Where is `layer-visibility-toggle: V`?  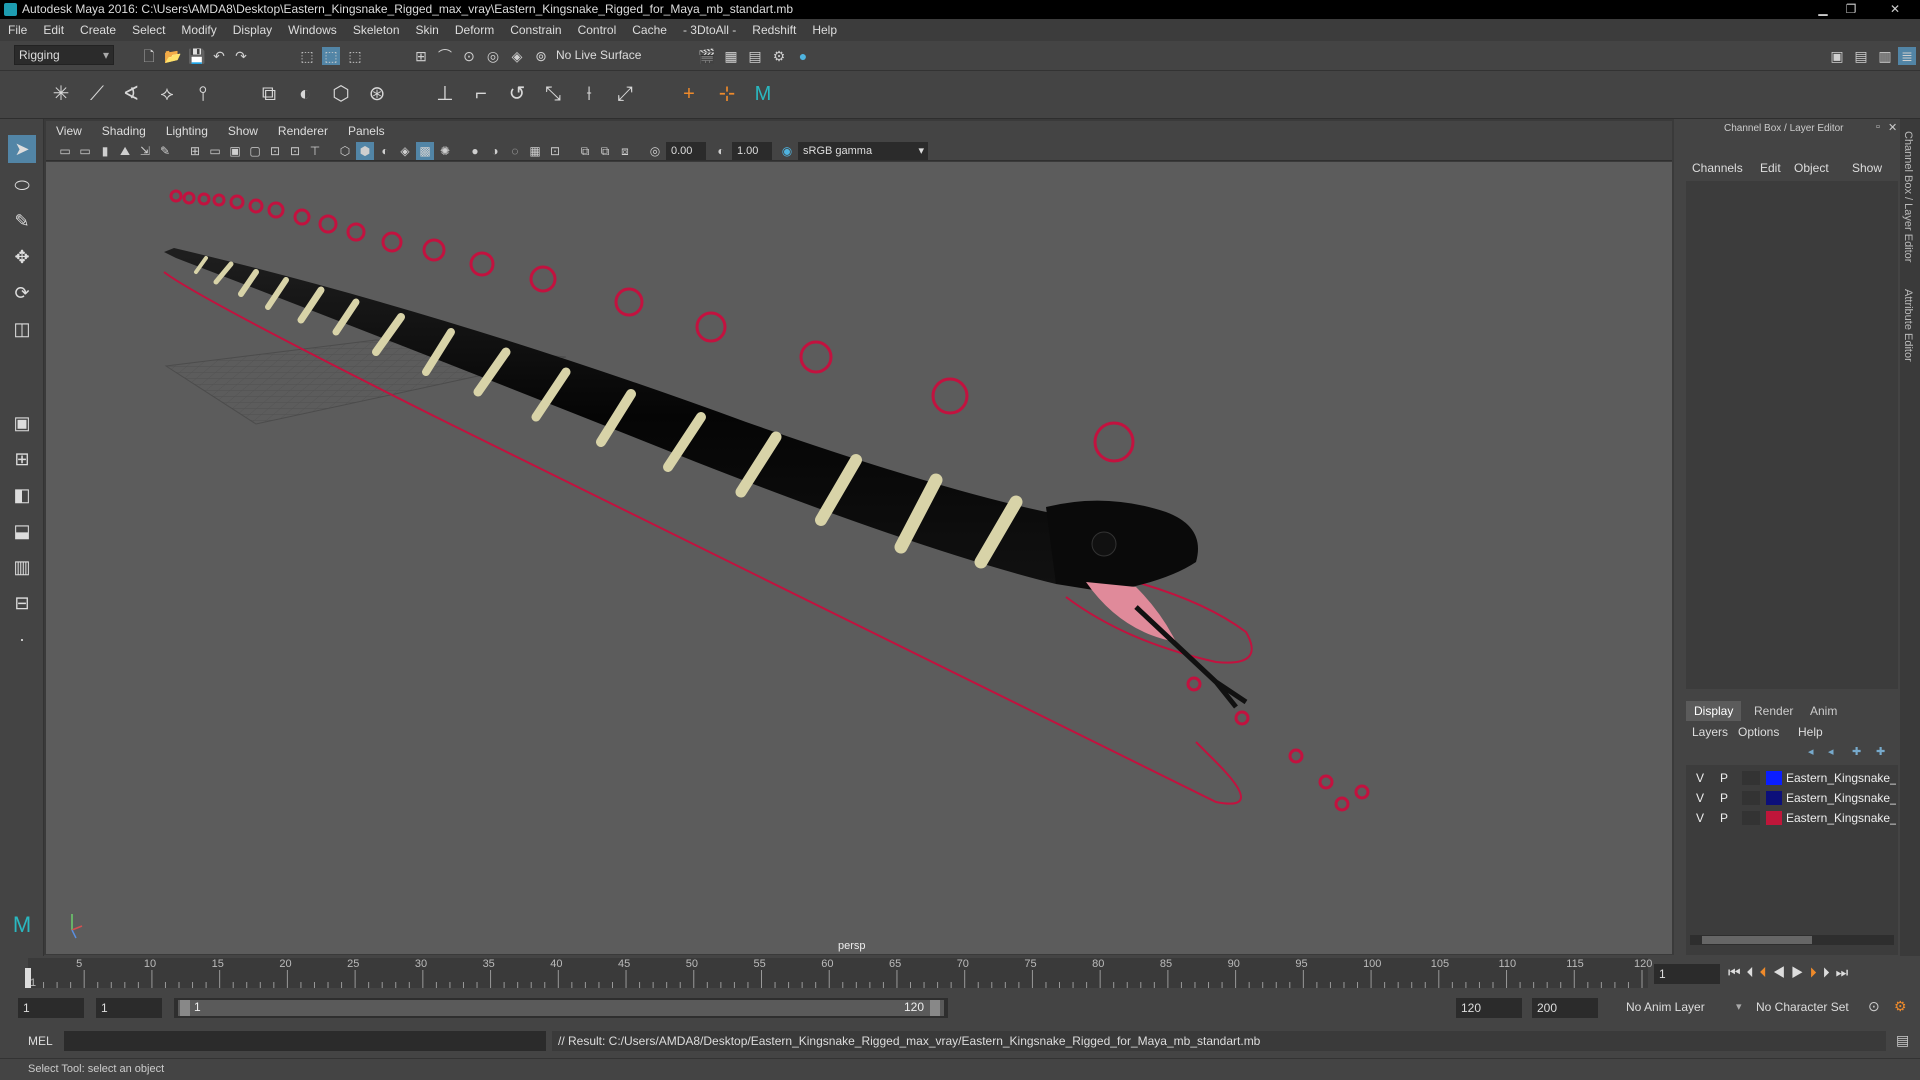
layer-visibility-toggle: V is located at coordinates (1700, 778).